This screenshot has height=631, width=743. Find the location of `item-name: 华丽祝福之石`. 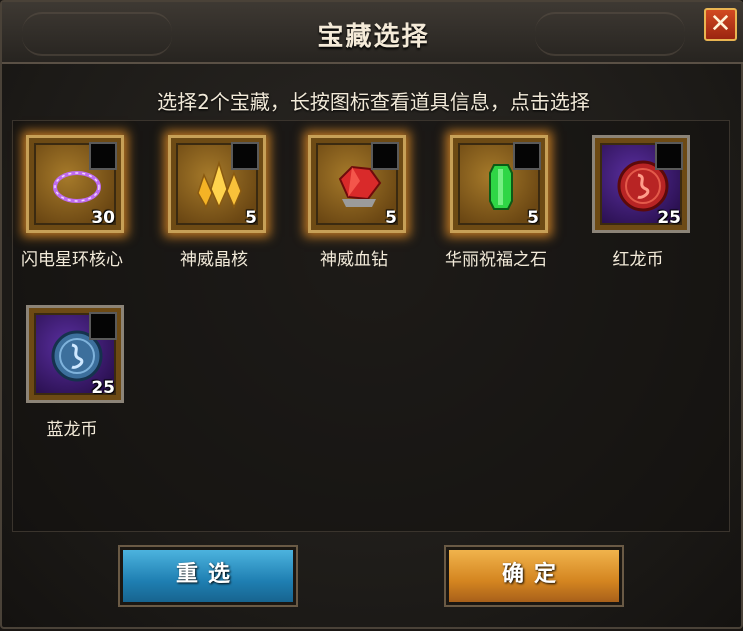

item-name: 华丽祝福之石 is located at coordinates (496, 260).